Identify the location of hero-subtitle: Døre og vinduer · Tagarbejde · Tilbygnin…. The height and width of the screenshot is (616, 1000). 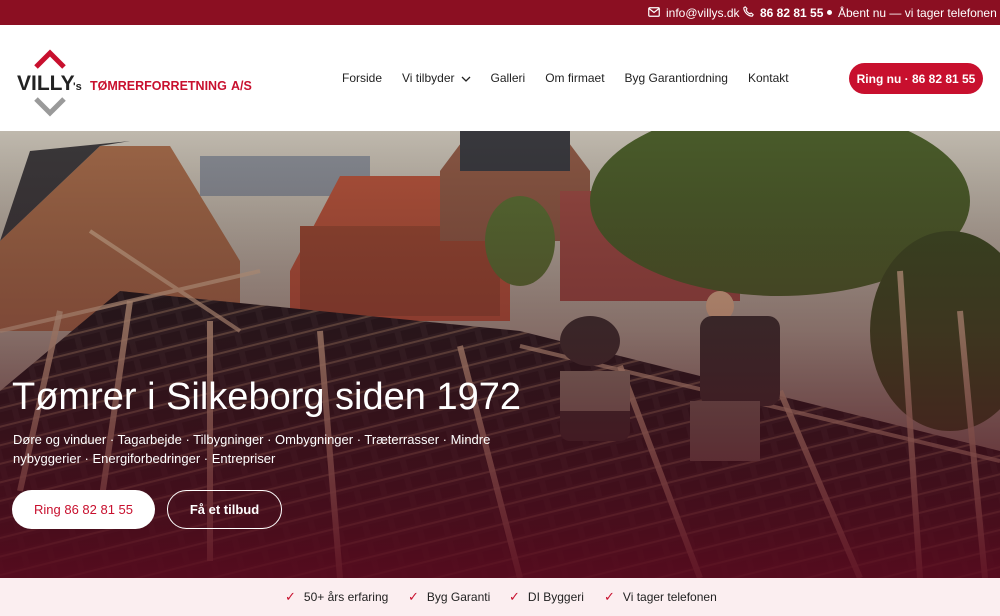
(252, 449).